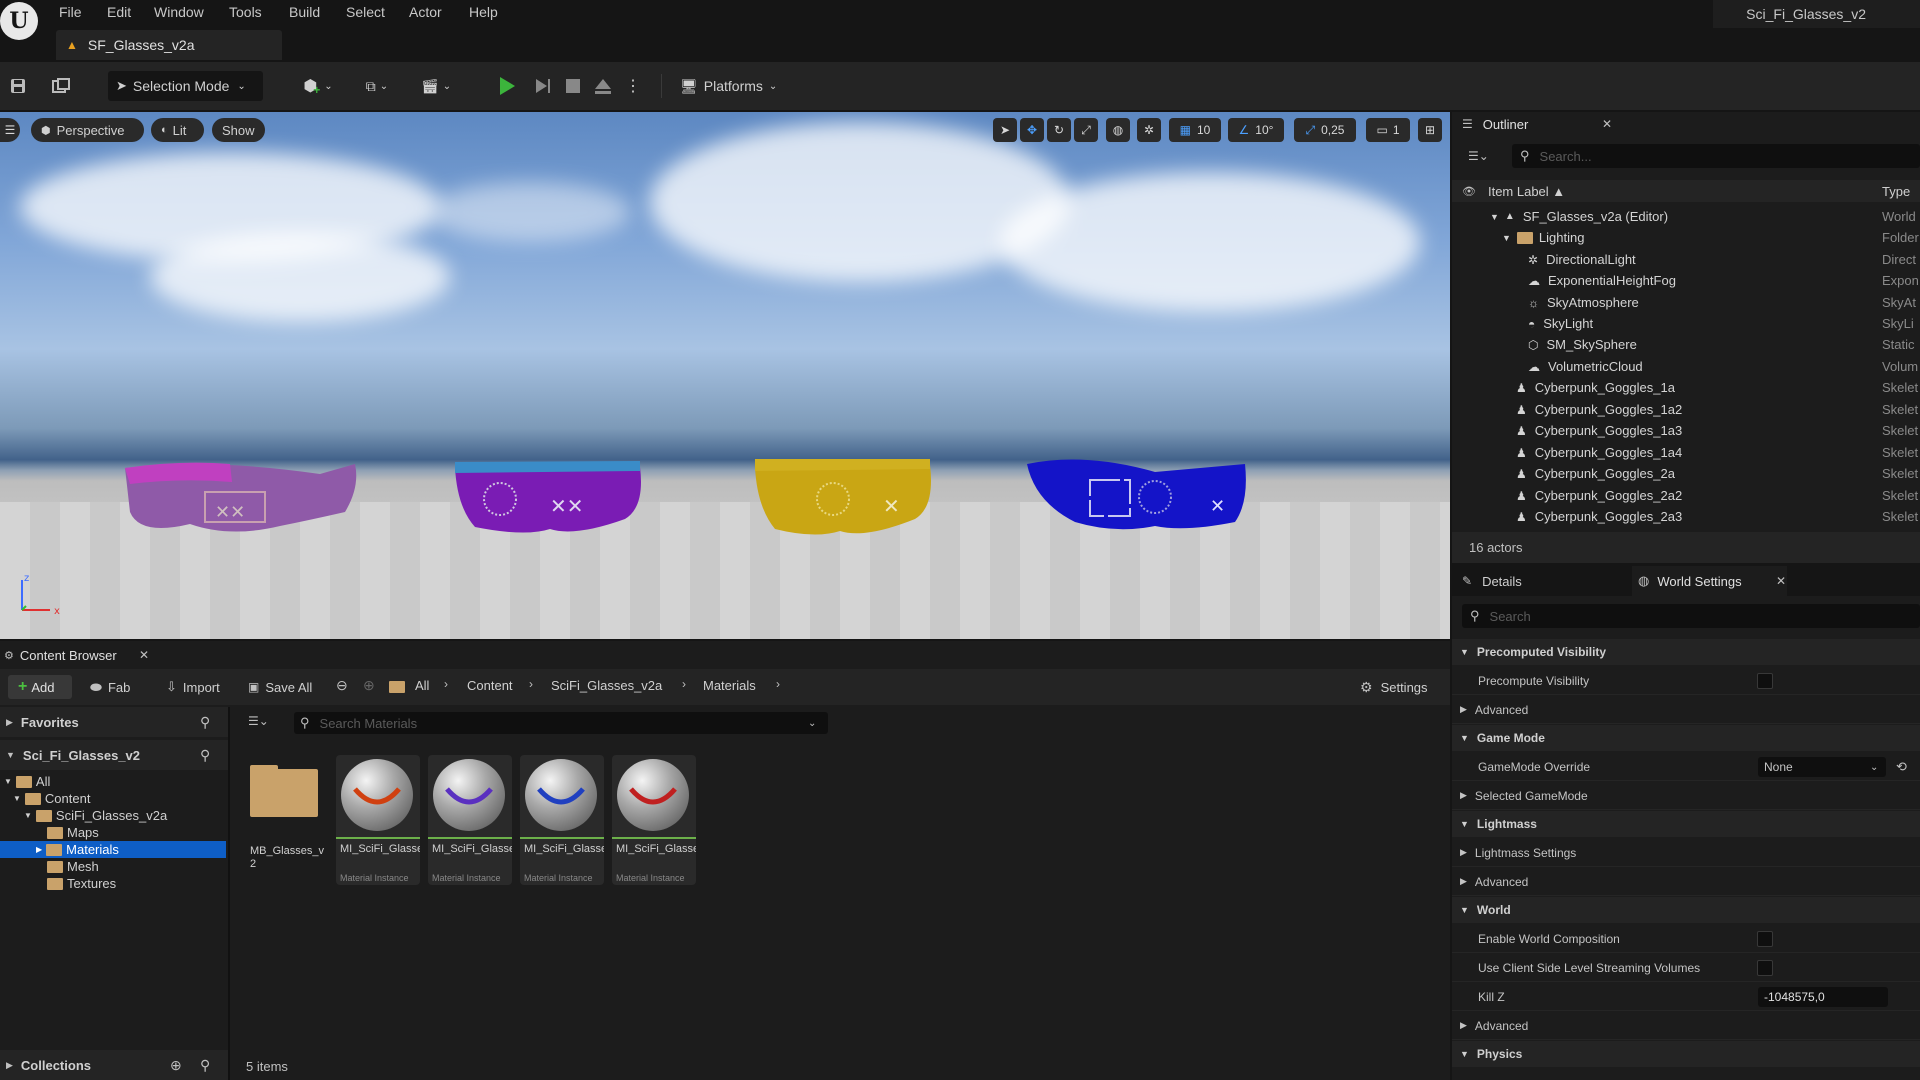 The width and height of the screenshot is (1920, 1080). Describe the element at coordinates (113, 781) in the screenshot. I see `tree-item-all: ▼ All` at that location.